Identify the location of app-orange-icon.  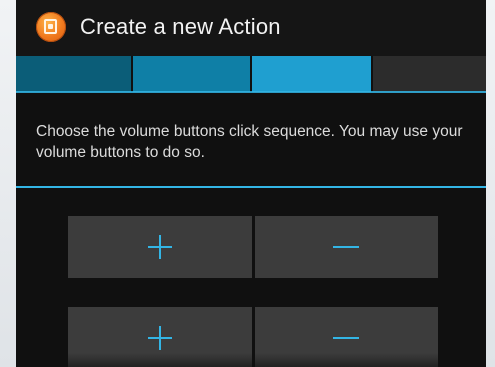
(51, 27).